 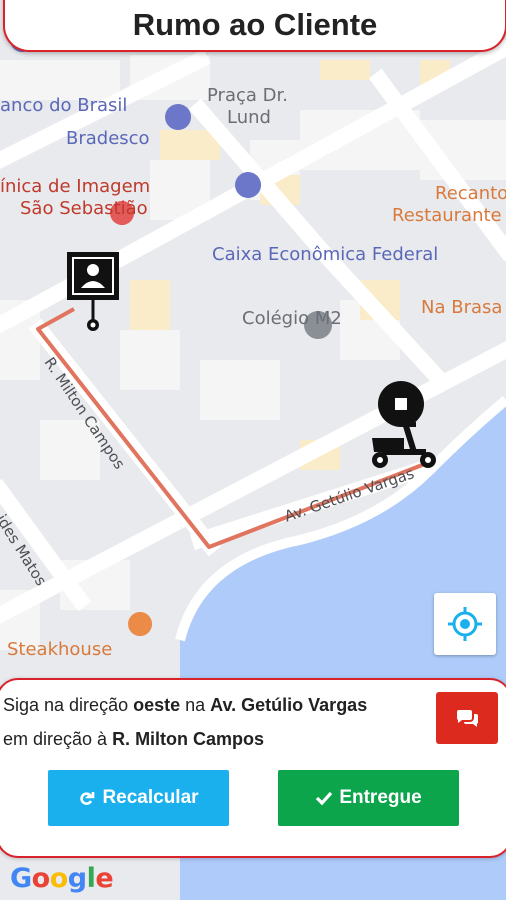 I want to click on chat-button, so click(x=467, y=718).